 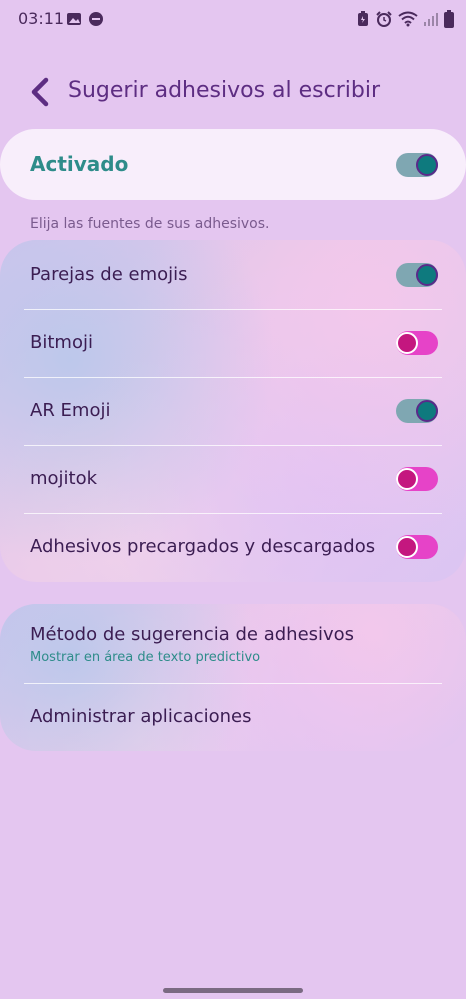 I want to click on source-label: AR Emoji, so click(x=70, y=410).